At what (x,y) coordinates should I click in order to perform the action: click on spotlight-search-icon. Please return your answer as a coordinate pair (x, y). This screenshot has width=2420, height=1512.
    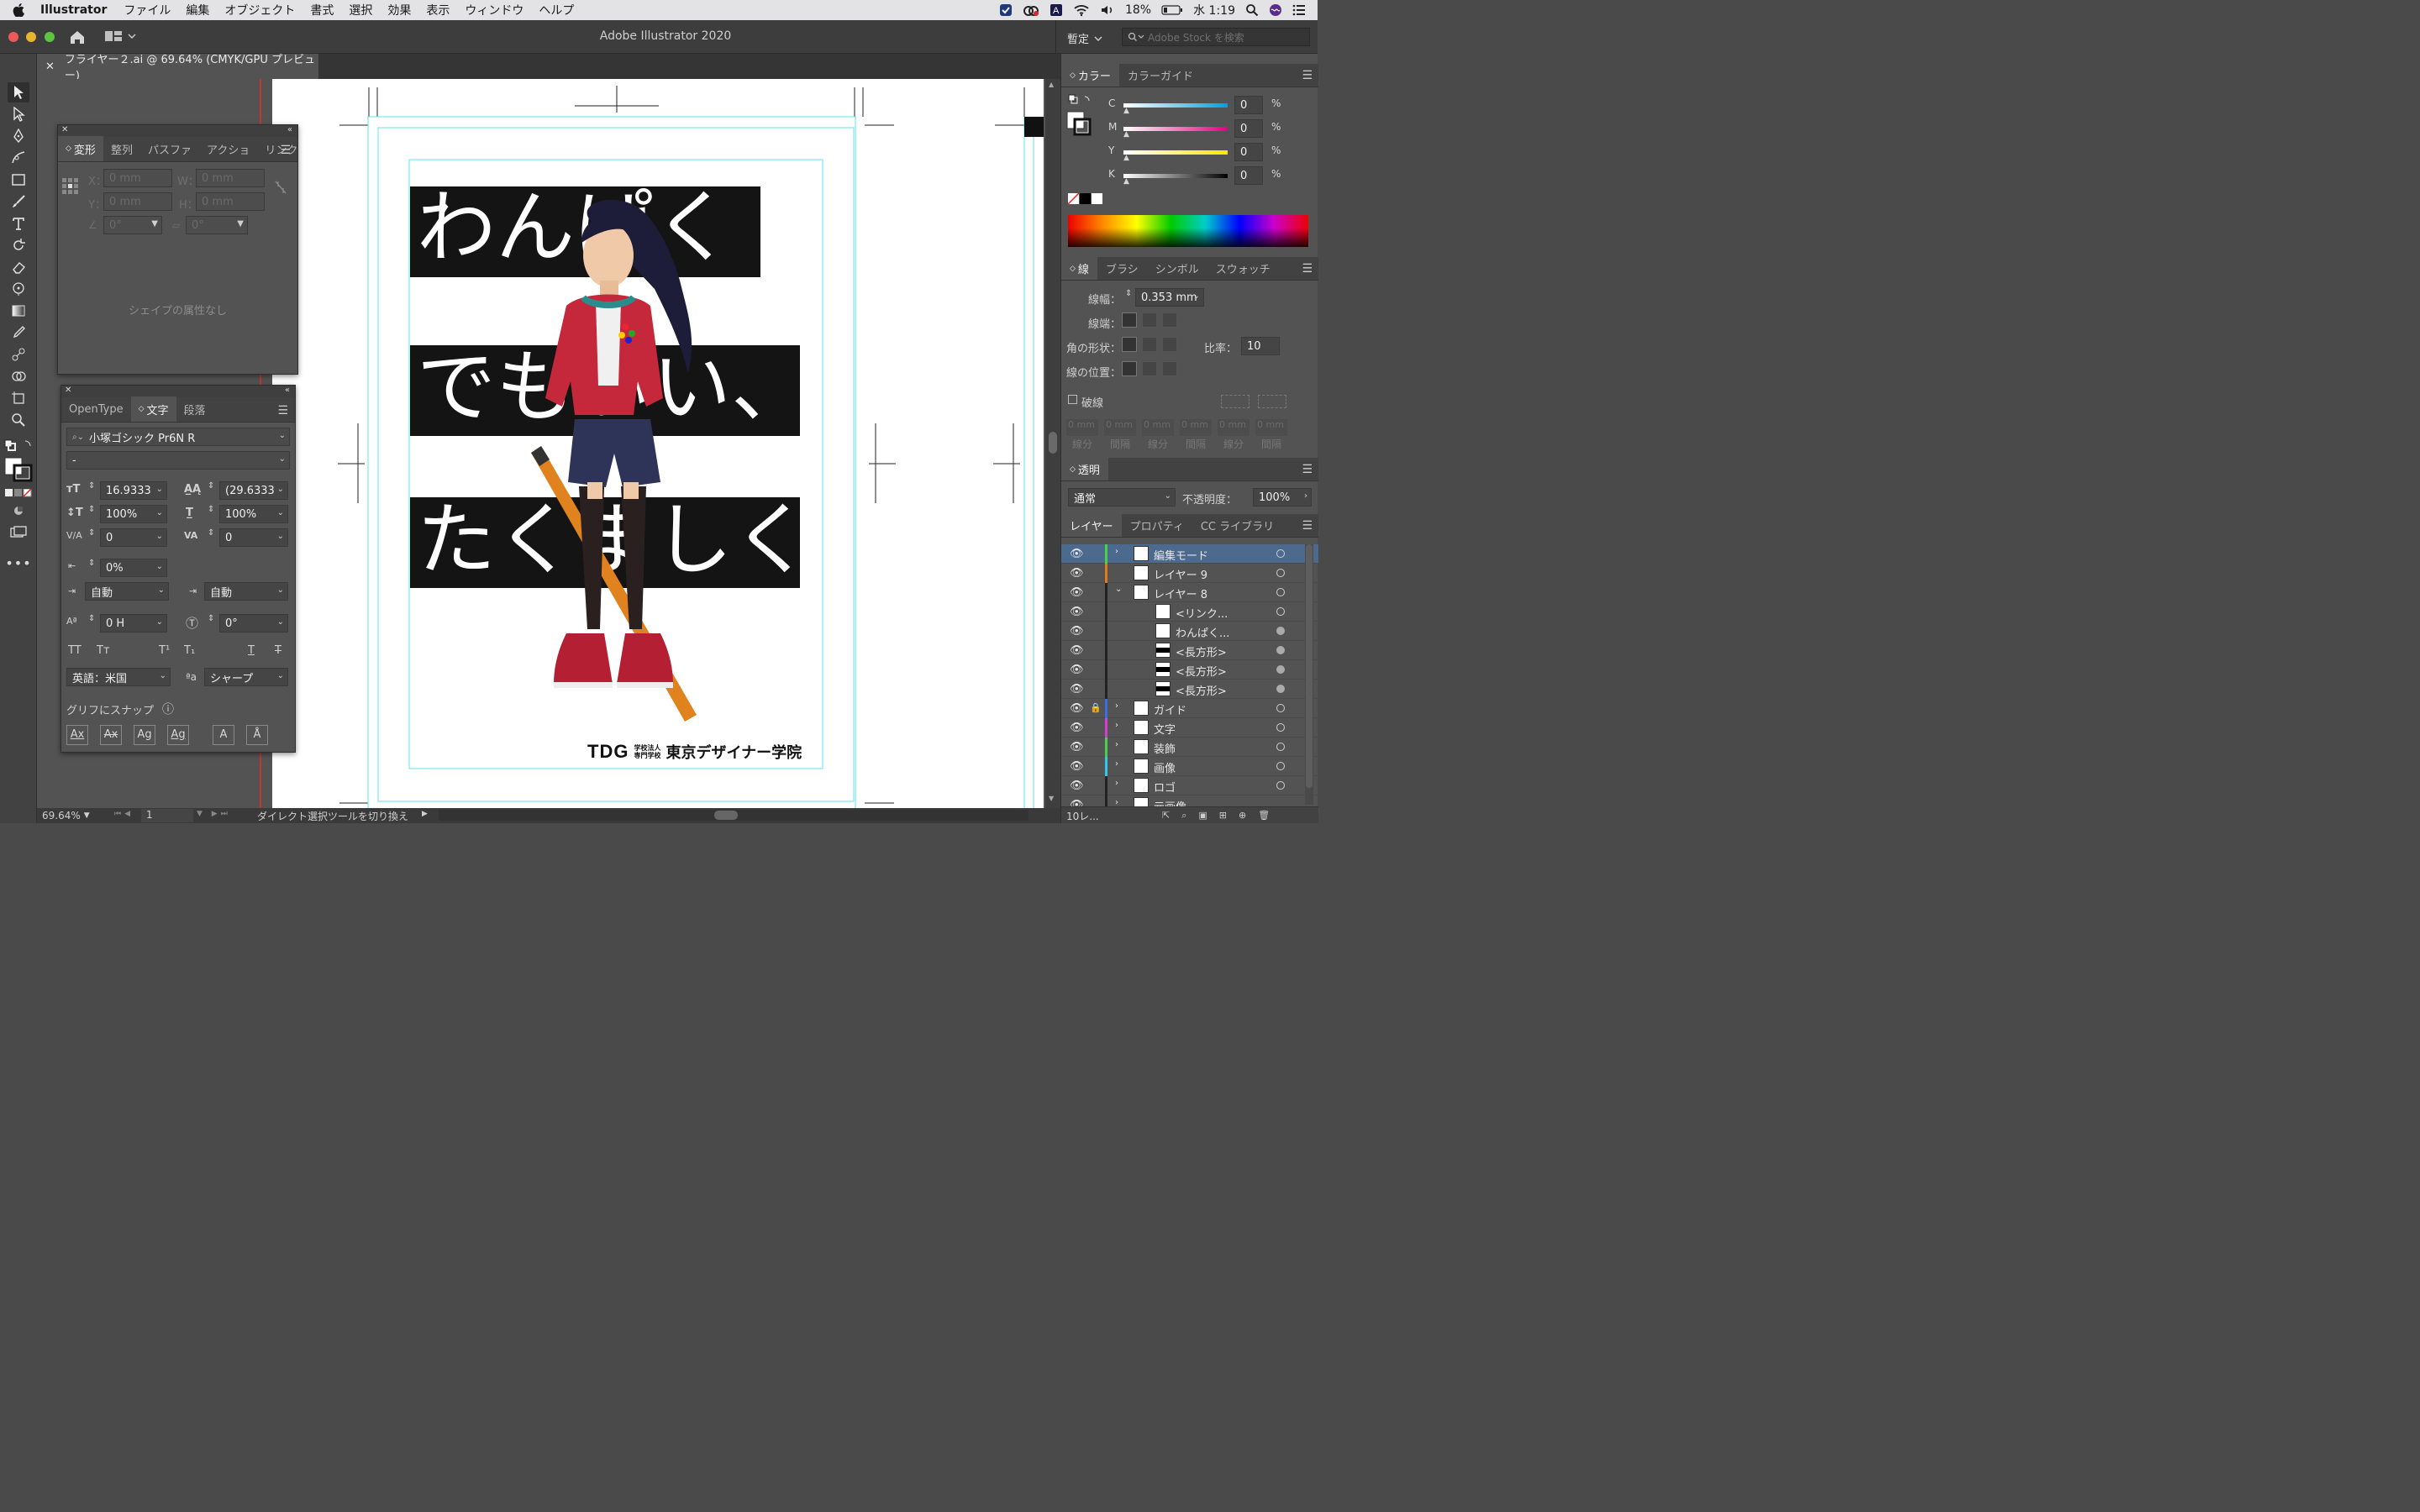
    Looking at the image, I should click on (1252, 10).